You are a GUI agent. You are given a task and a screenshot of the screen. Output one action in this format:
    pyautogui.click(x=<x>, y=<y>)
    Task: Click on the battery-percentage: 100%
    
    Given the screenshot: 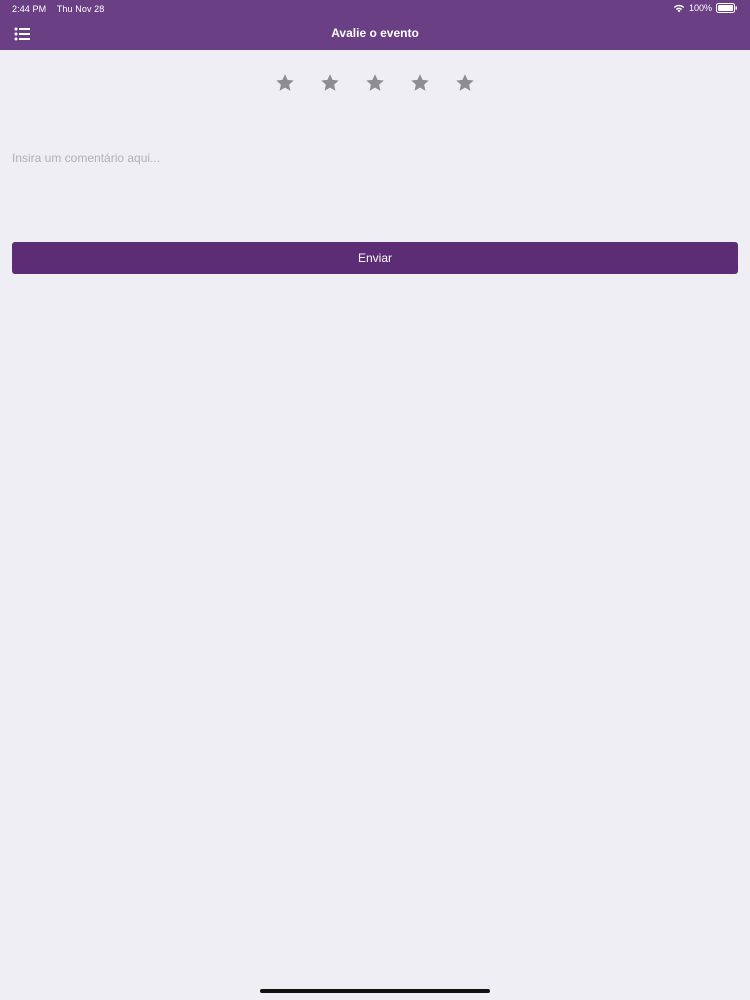 What is the action you would take?
    pyautogui.click(x=700, y=8)
    